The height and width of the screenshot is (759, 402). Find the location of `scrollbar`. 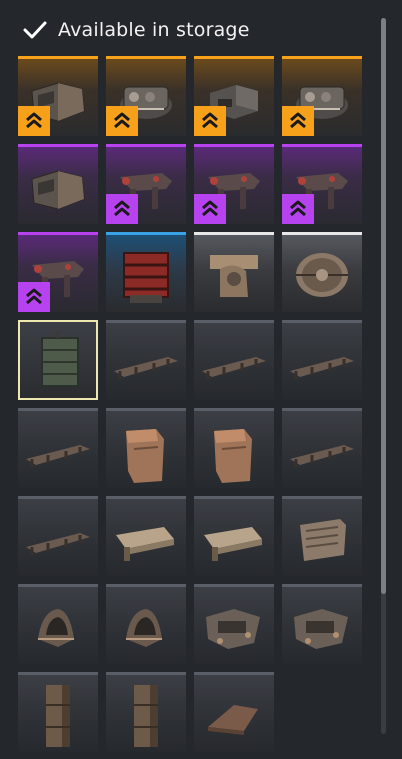

scrollbar is located at coordinates (383, 376).